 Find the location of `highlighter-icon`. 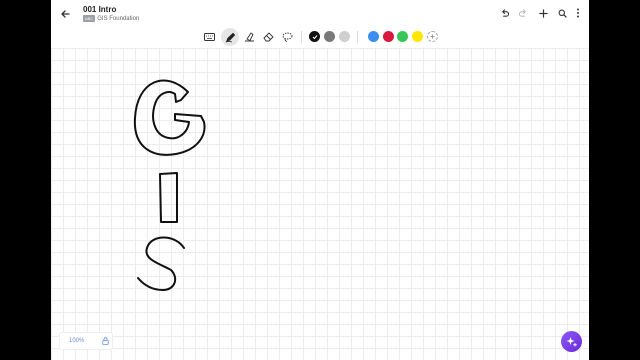

highlighter-icon is located at coordinates (249, 37).